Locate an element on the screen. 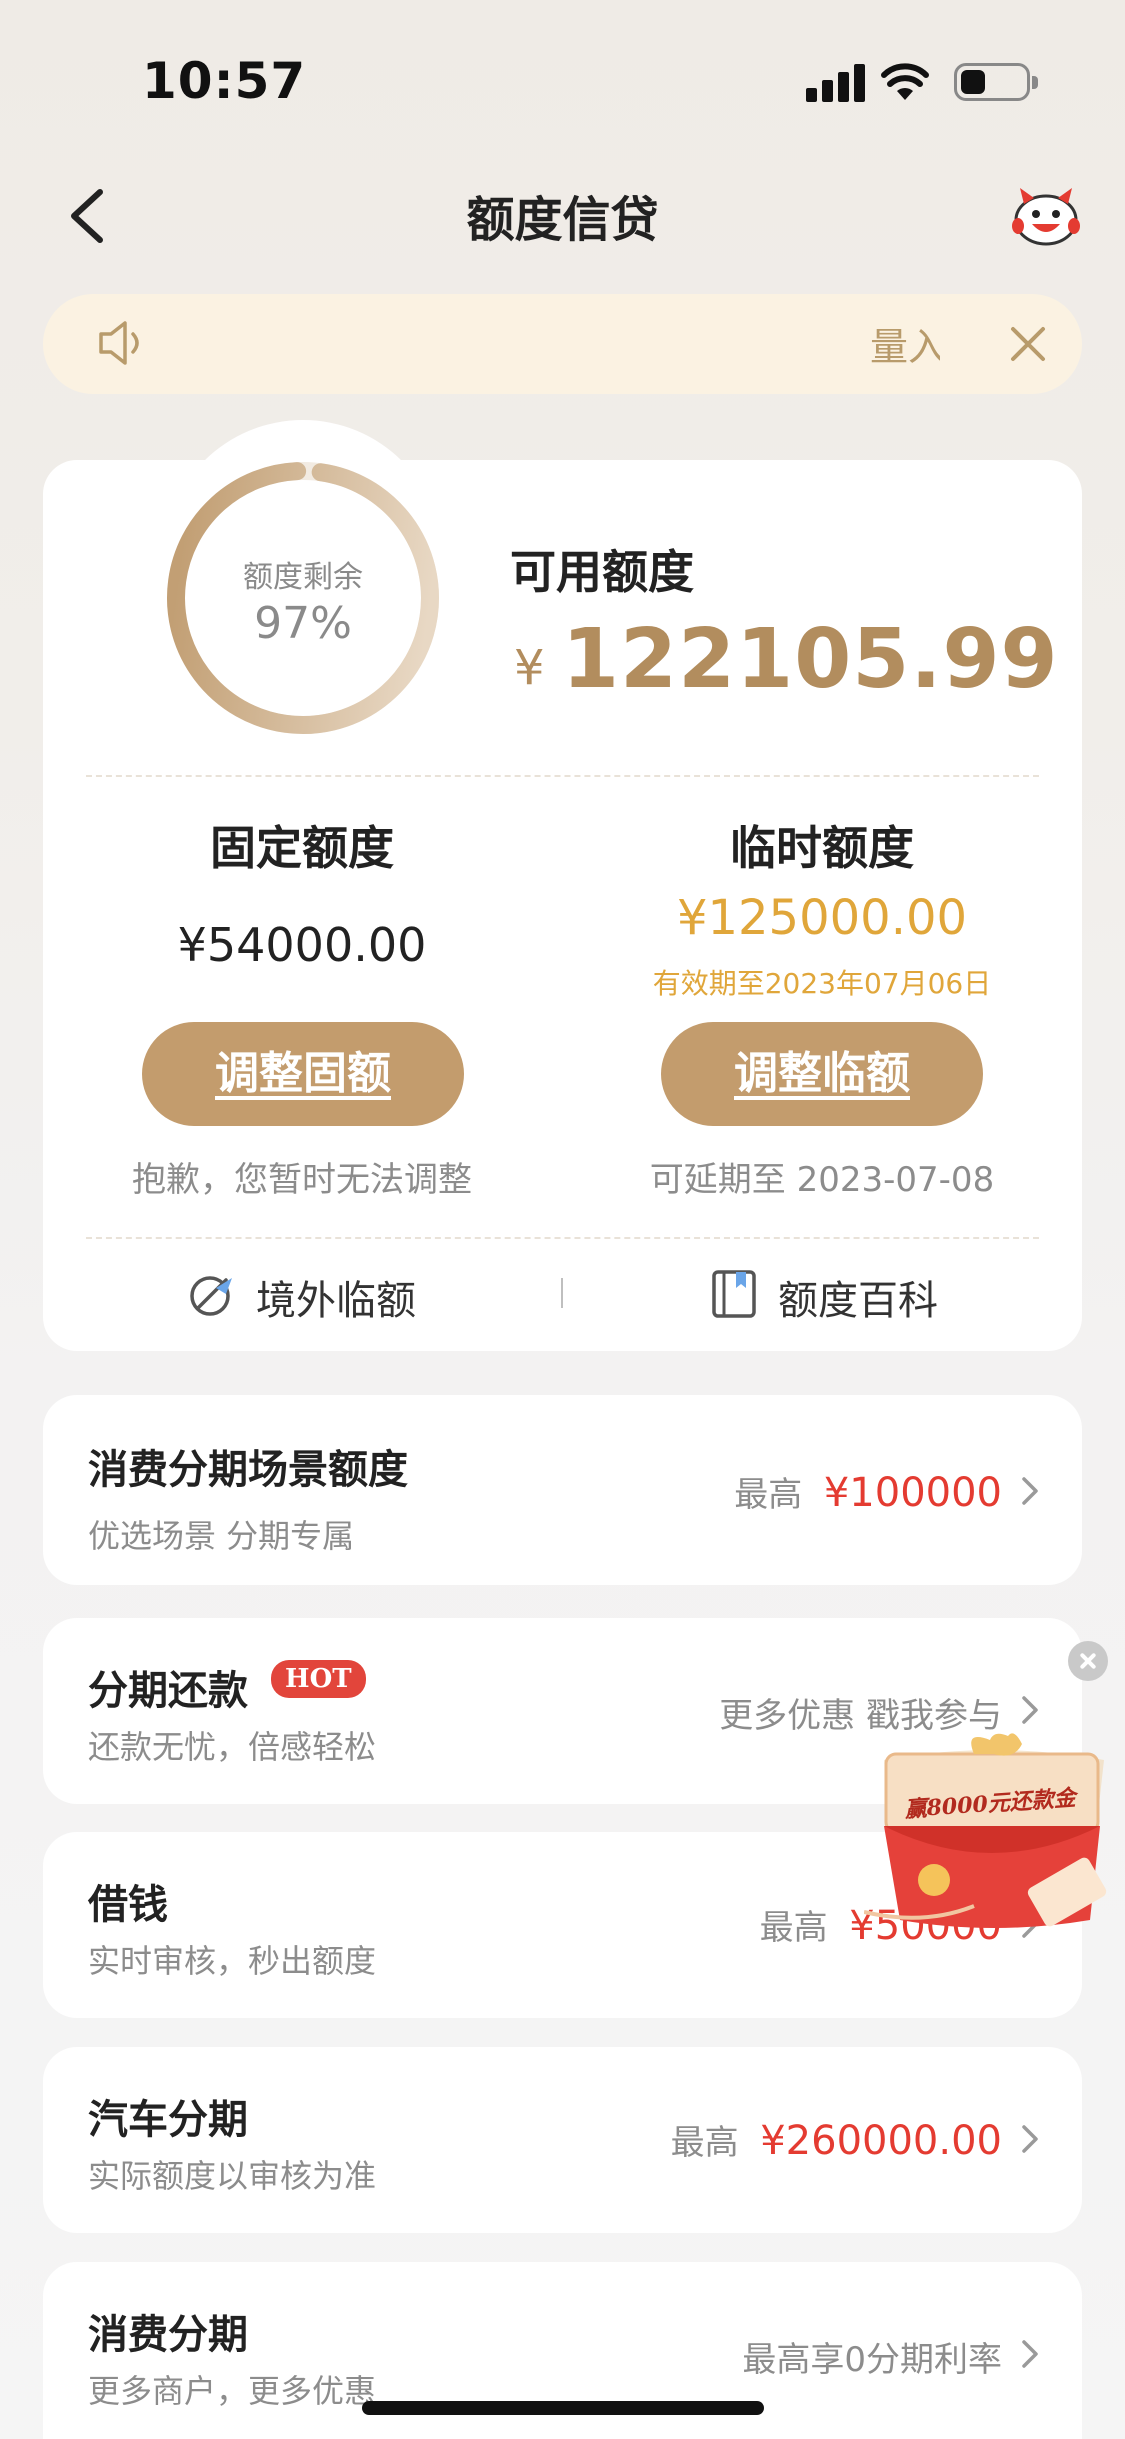  hot-badge: HOT is located at coordinates (318, 1679).